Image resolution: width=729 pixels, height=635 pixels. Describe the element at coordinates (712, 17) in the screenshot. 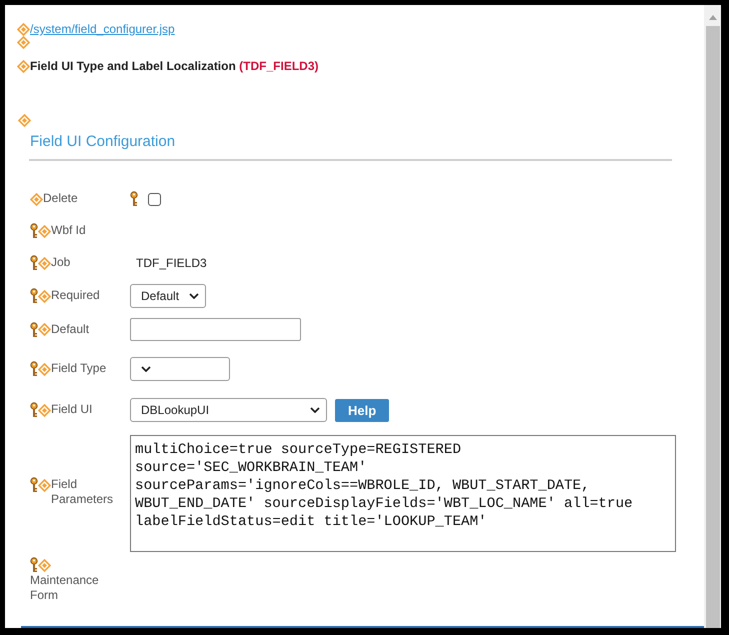

I see `scroll-up-icon` at that location.